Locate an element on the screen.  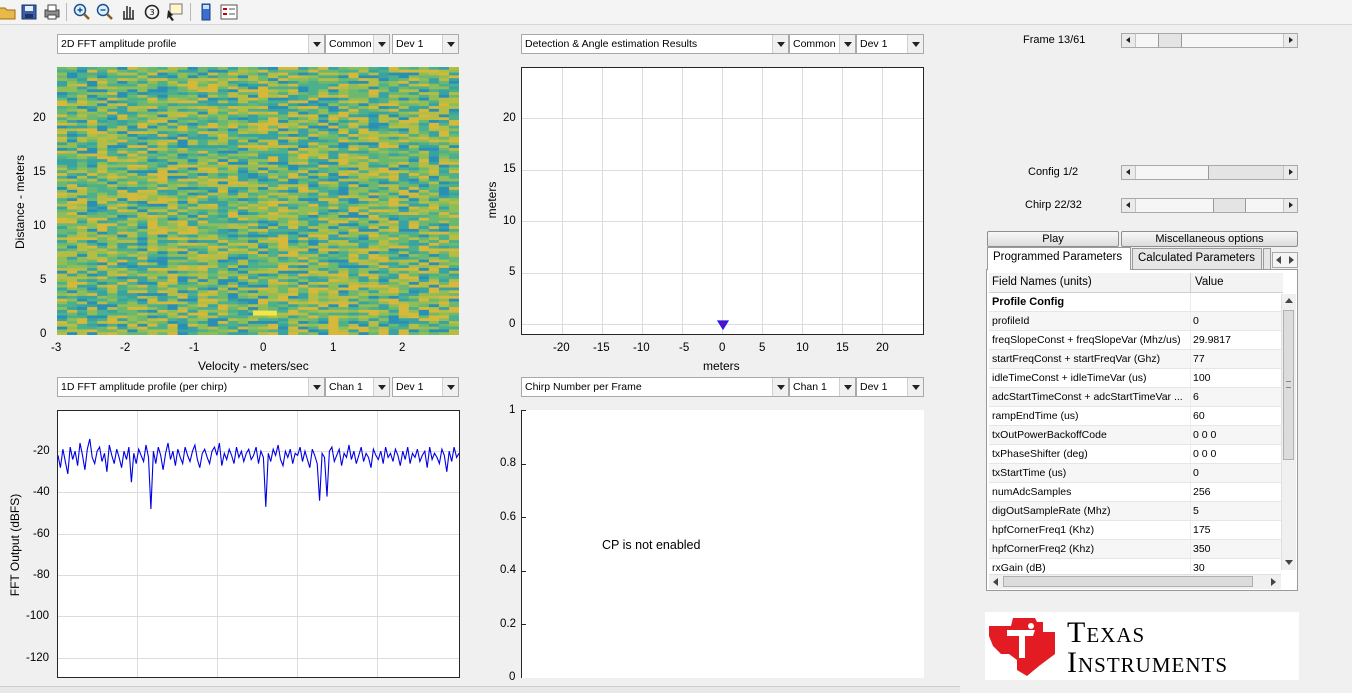
plot2-type-dropdown: Detection & Angle estimation Results is located at coordinates (655, 44).